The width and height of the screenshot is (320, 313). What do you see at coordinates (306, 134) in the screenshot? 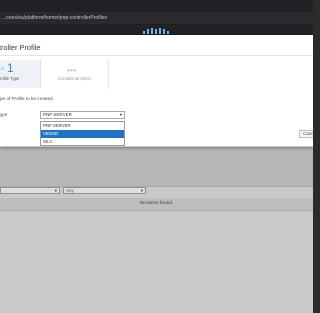
I see `cancel-button: Canc` at bounding box center [306, 134].